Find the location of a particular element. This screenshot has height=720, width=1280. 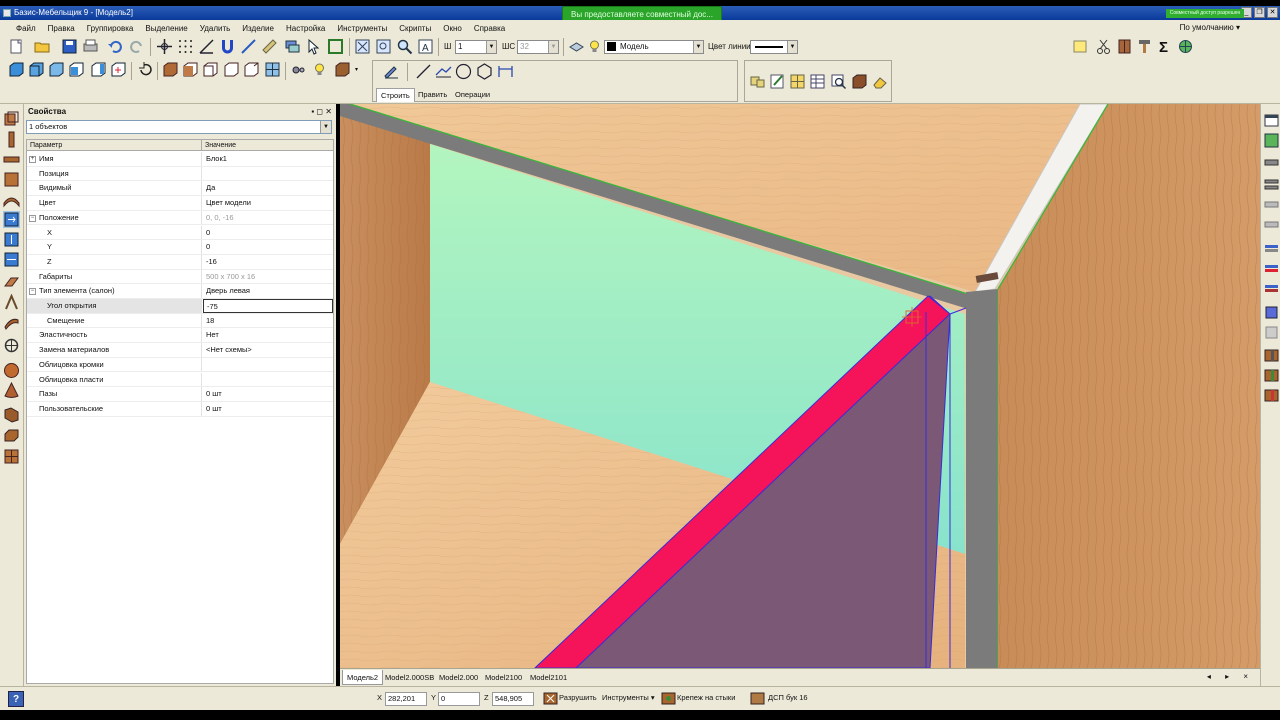

cabinet-red-icon is located at coordinates (1271, 395).